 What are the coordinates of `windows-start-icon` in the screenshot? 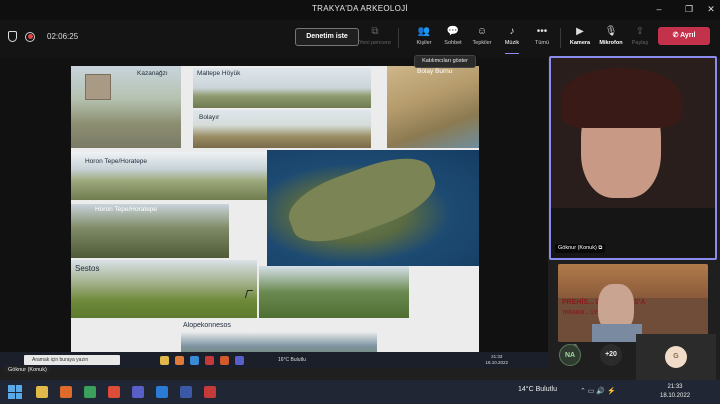 It's located at (15, 392).